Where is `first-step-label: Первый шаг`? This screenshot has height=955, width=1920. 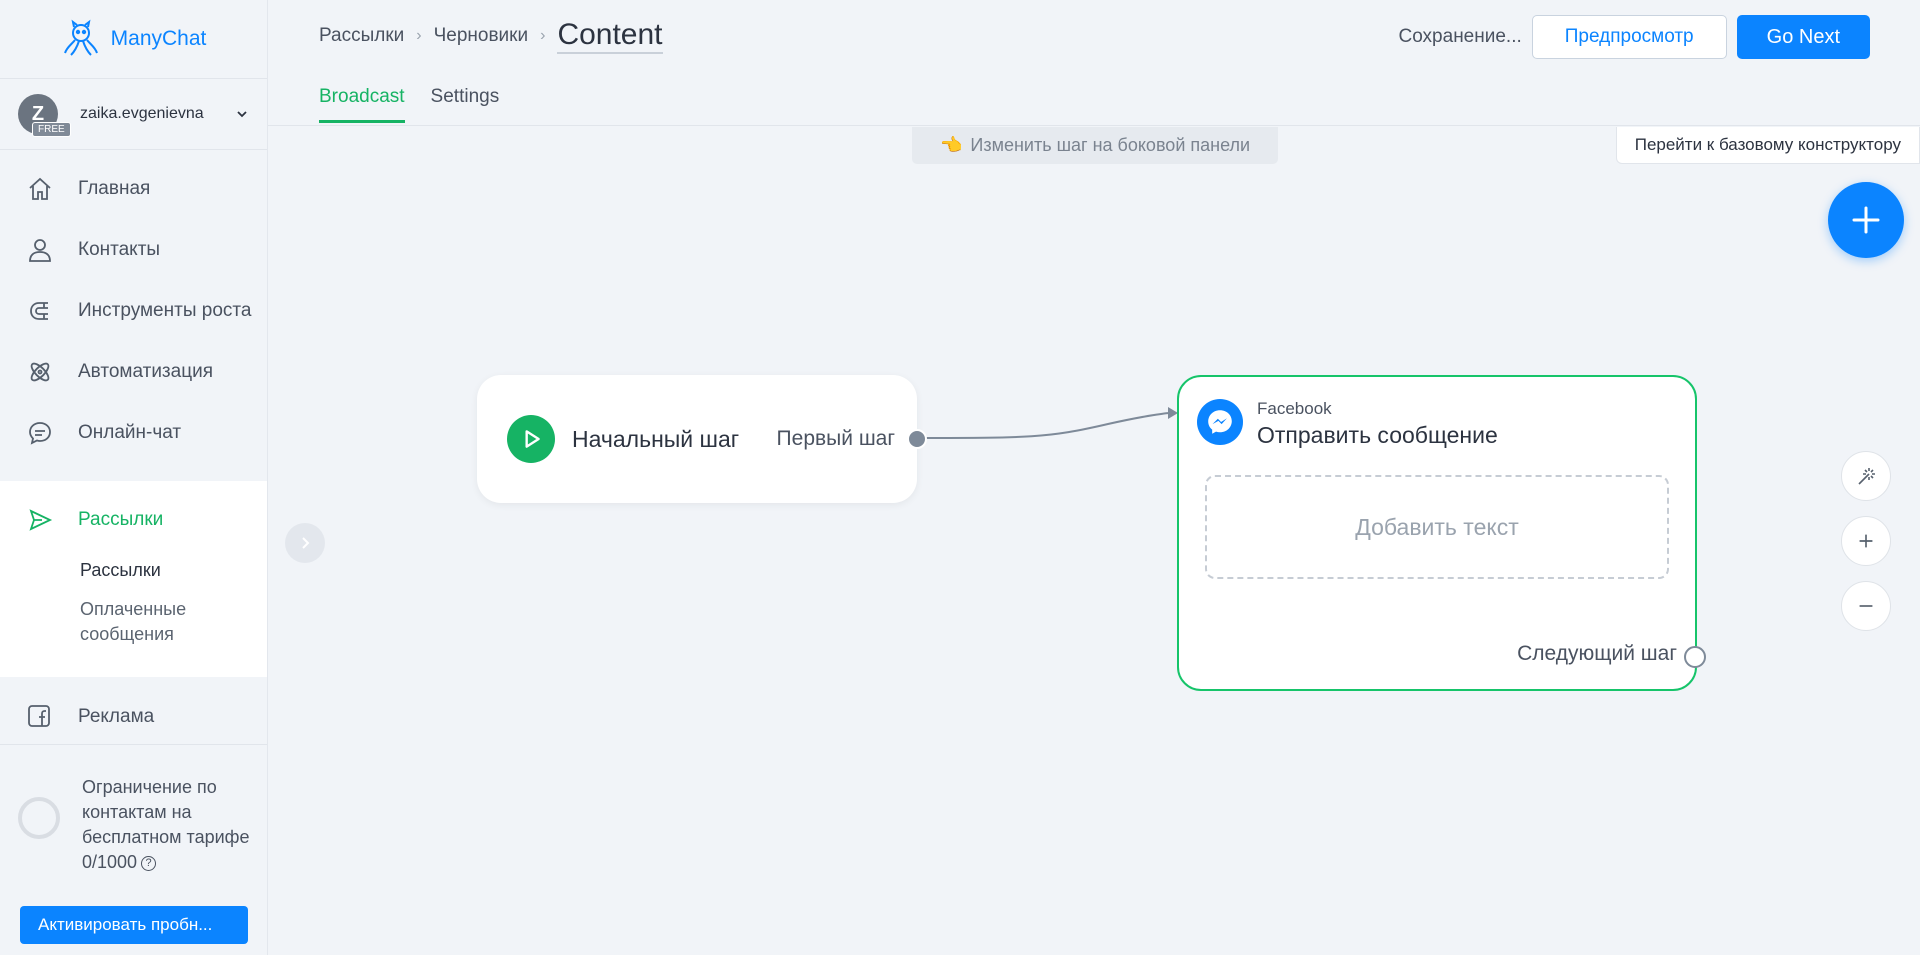 first-step-label: Первый шаг is located at coordinates (835, 438).